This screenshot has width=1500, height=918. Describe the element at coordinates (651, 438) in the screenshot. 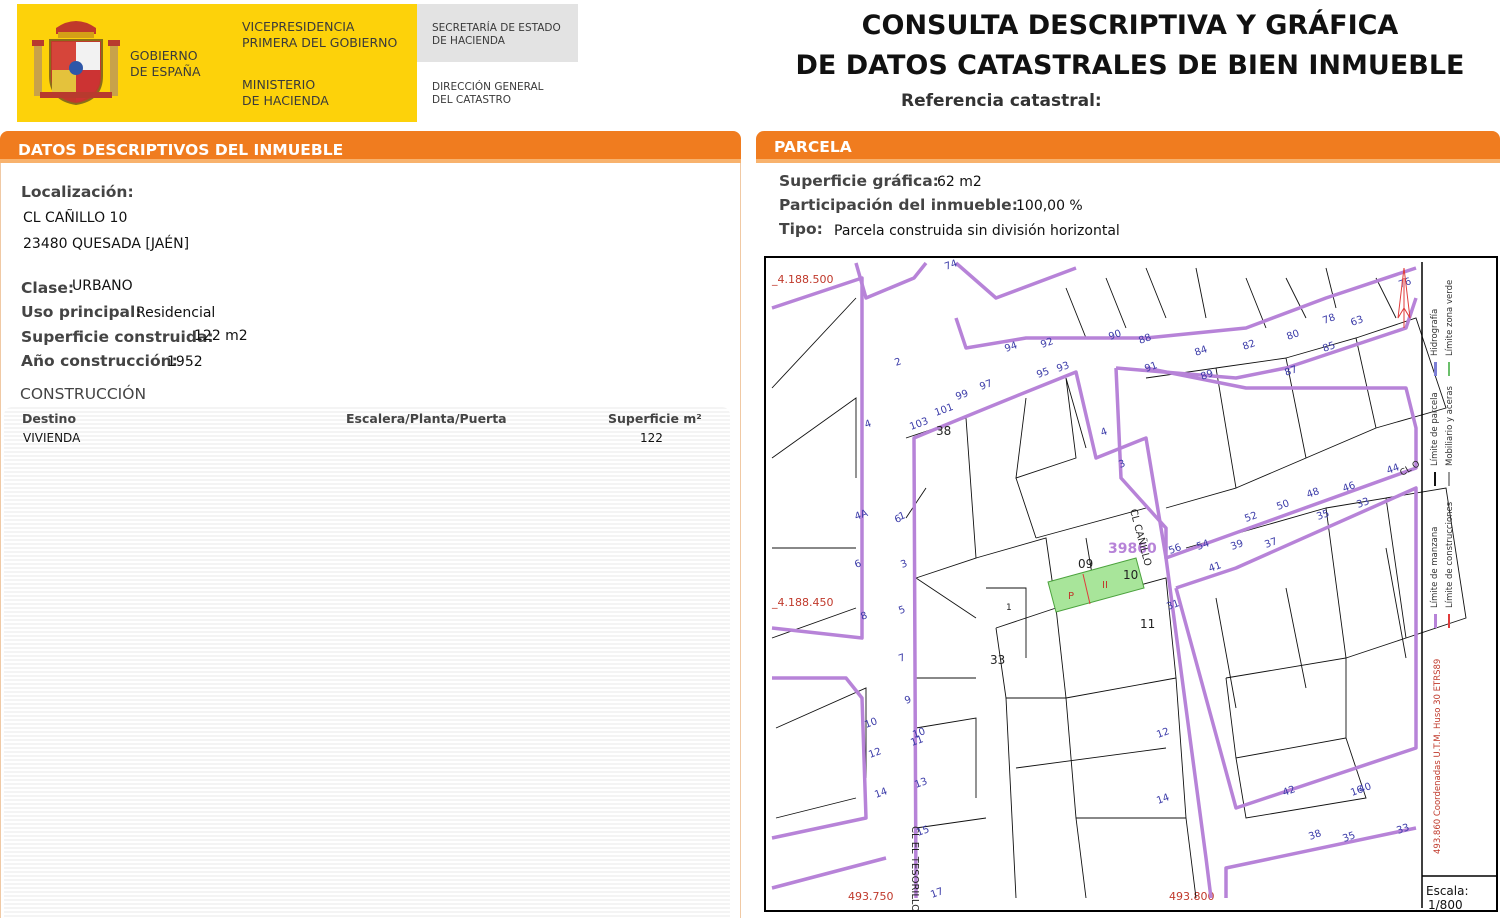

I see `table-row-superficie: 122` at that location.